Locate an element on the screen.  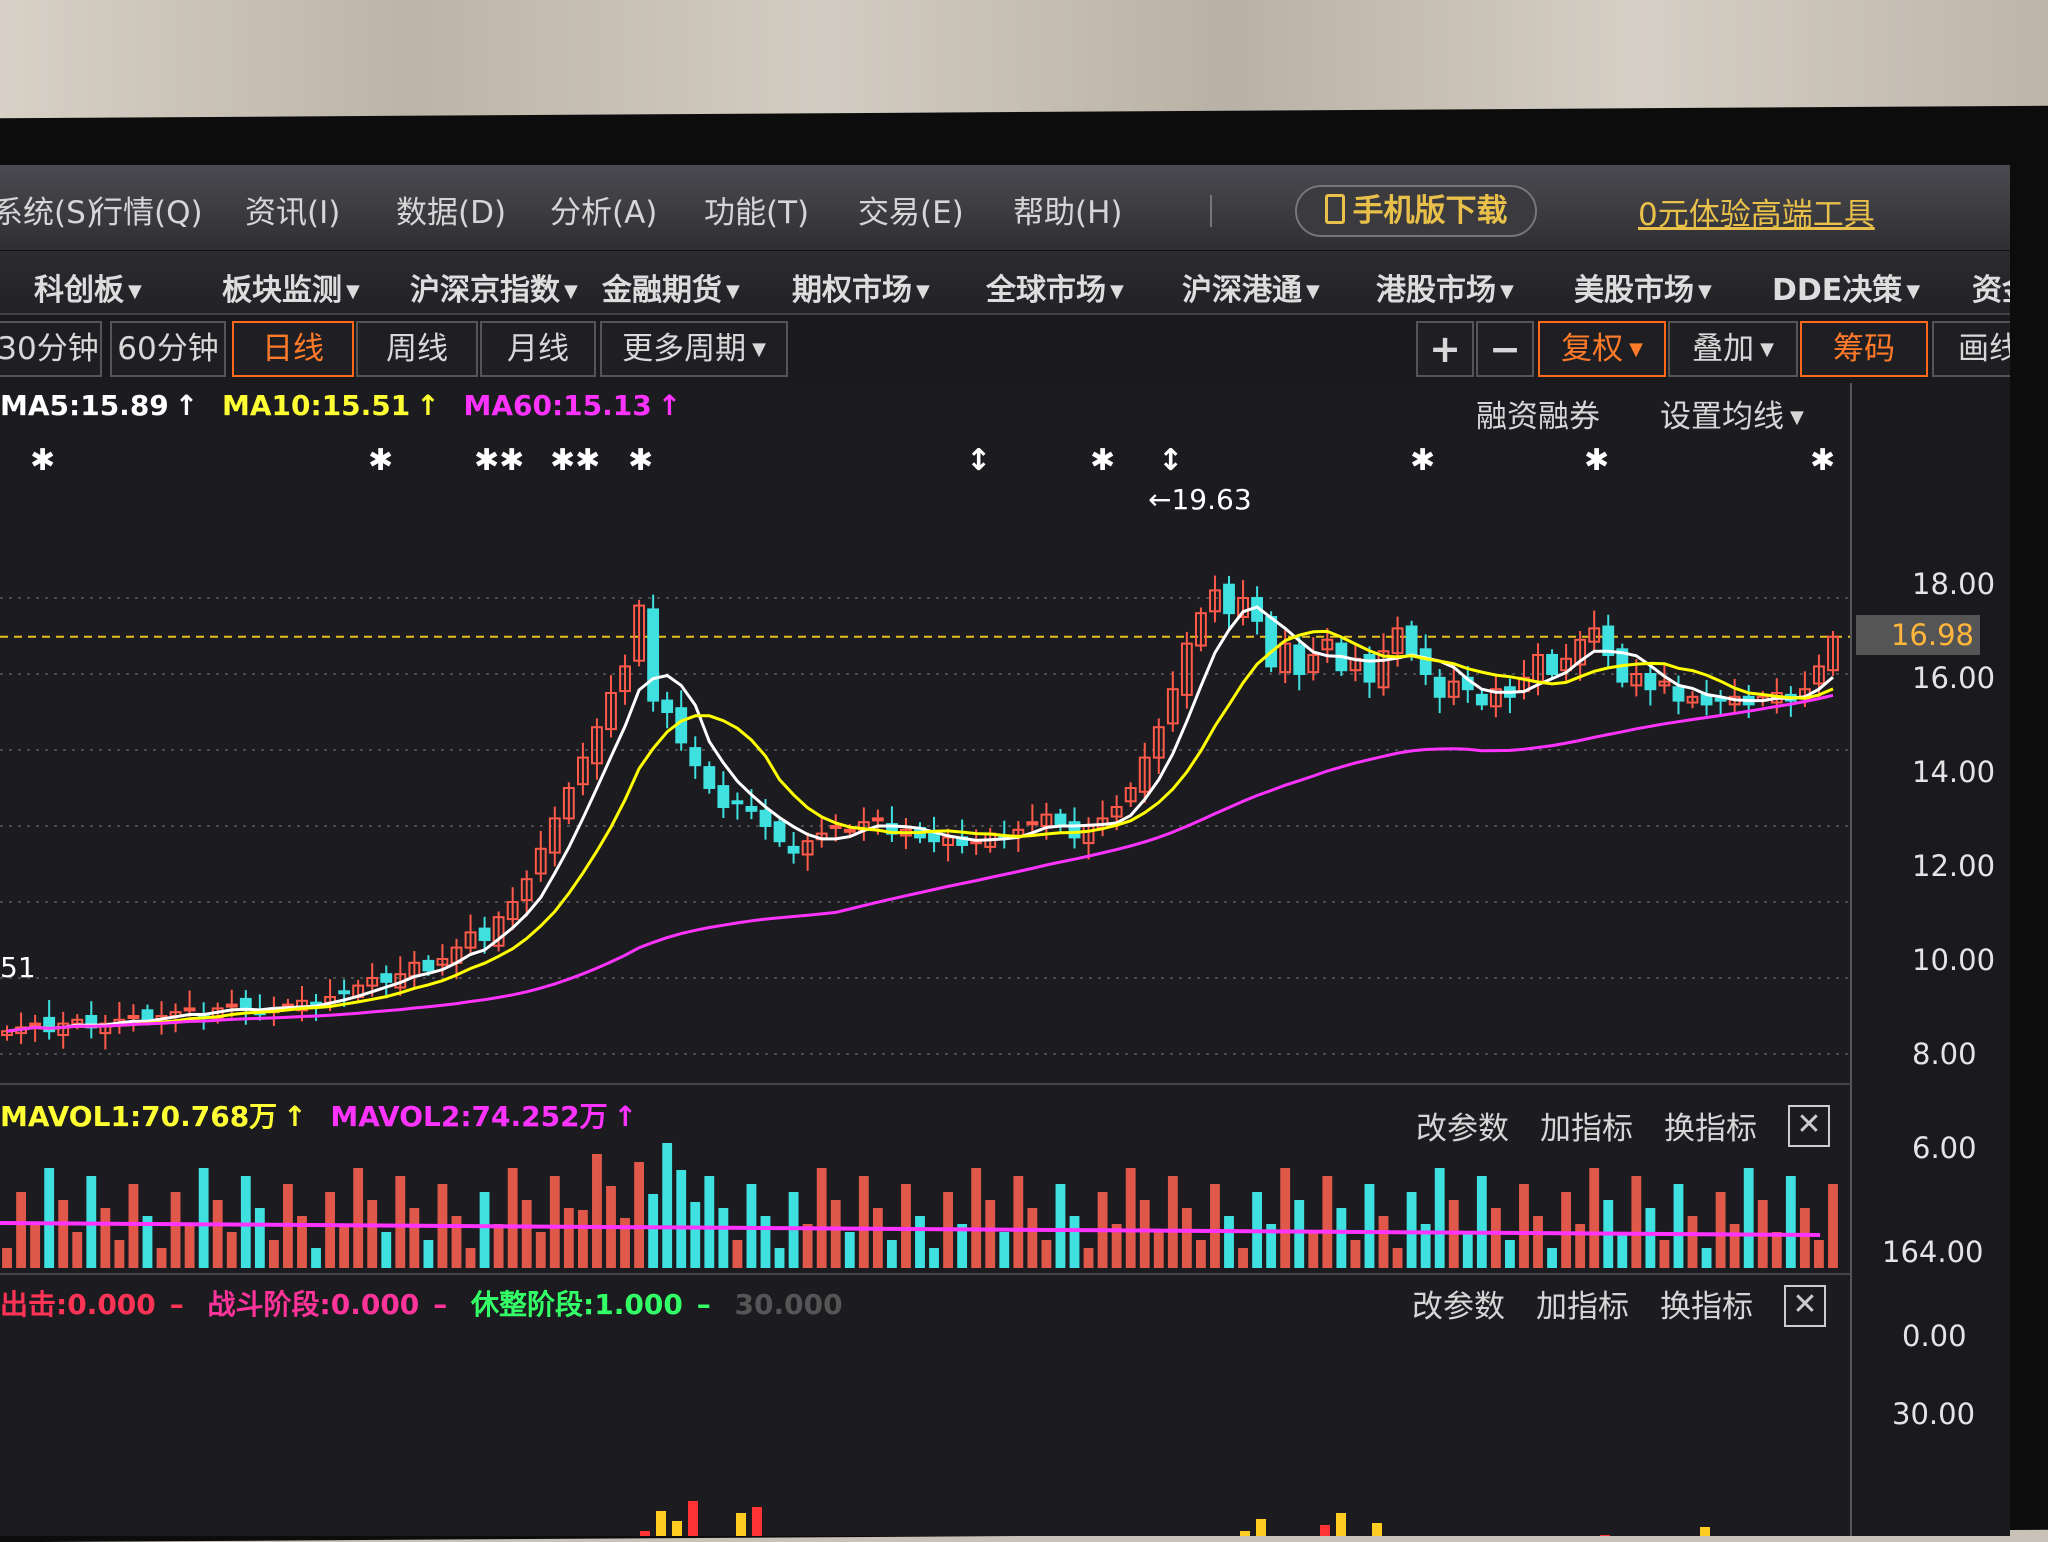
menu-news: 资讯(I) is located at coordinates (292, 209).